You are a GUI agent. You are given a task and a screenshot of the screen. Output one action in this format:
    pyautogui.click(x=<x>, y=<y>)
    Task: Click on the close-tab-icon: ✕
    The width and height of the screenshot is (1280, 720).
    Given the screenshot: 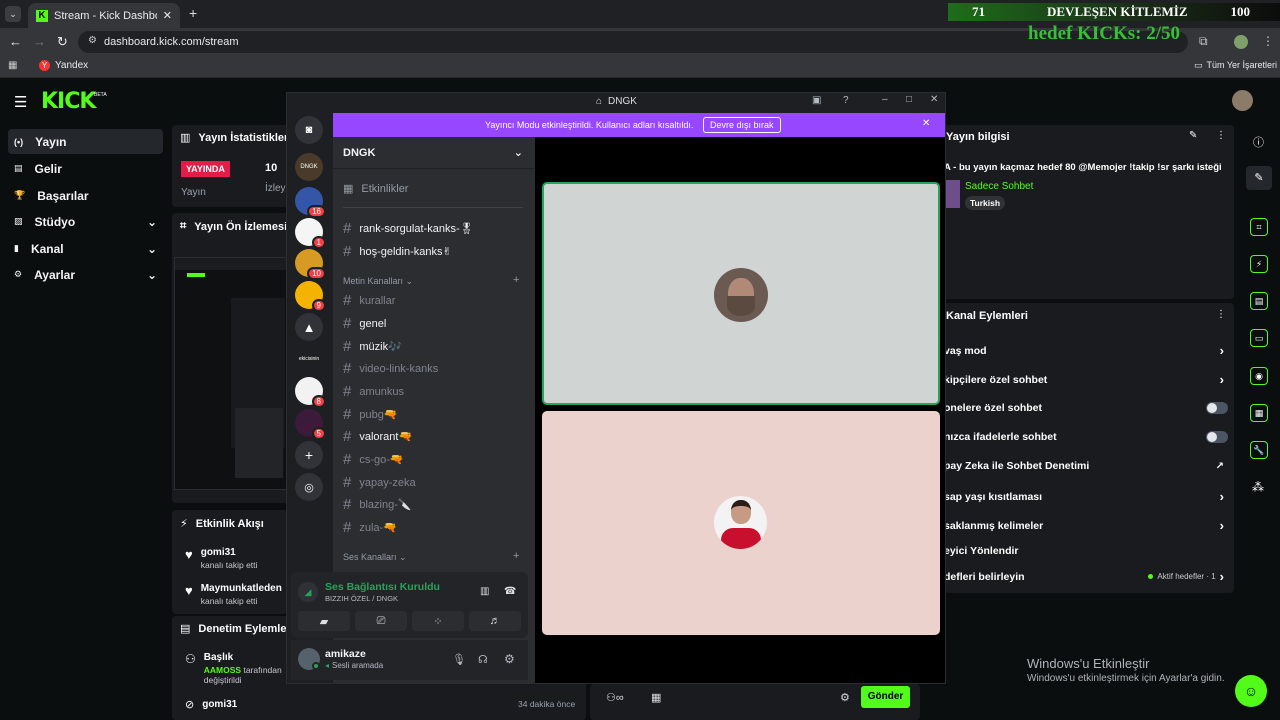 What is the action you would take?
    pyautogui.click(x=167, y=15)
    